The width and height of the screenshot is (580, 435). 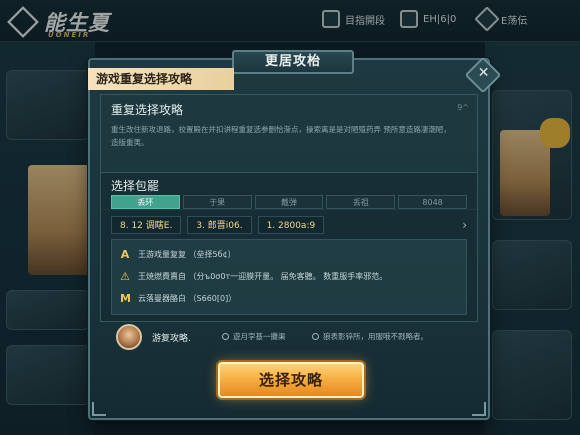 I want to click on guide-hint-row: 游复攻略. 遊月孛基一攤渠 狼表影锌所，用服哦不戮略者。, so click(x=289, y=337).